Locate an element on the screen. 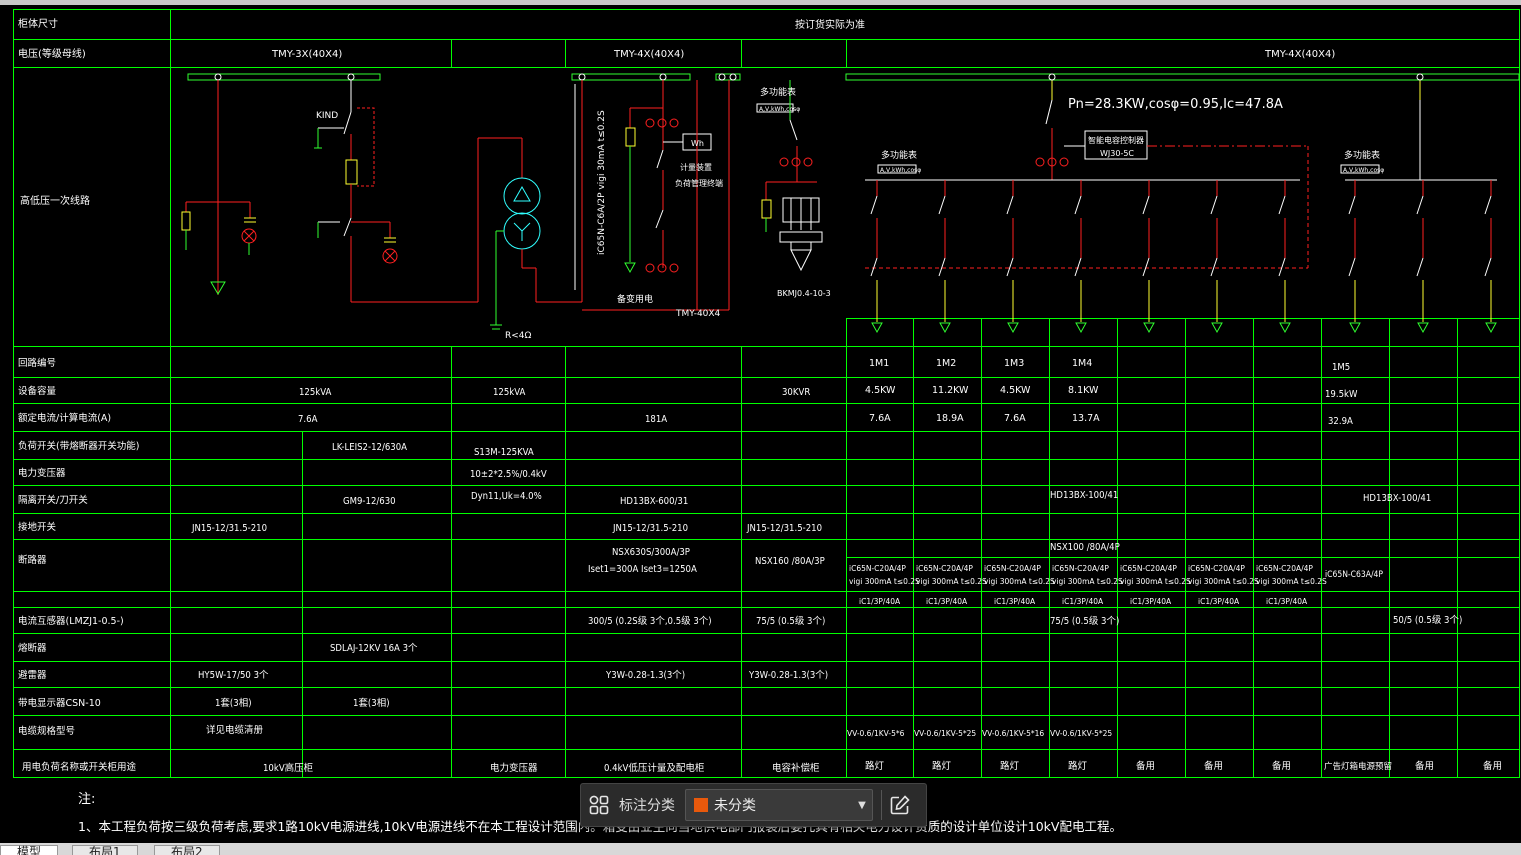 The image size is (1521, 855). tr-1: S13M-125KVA is located at coordinates (504, 452).